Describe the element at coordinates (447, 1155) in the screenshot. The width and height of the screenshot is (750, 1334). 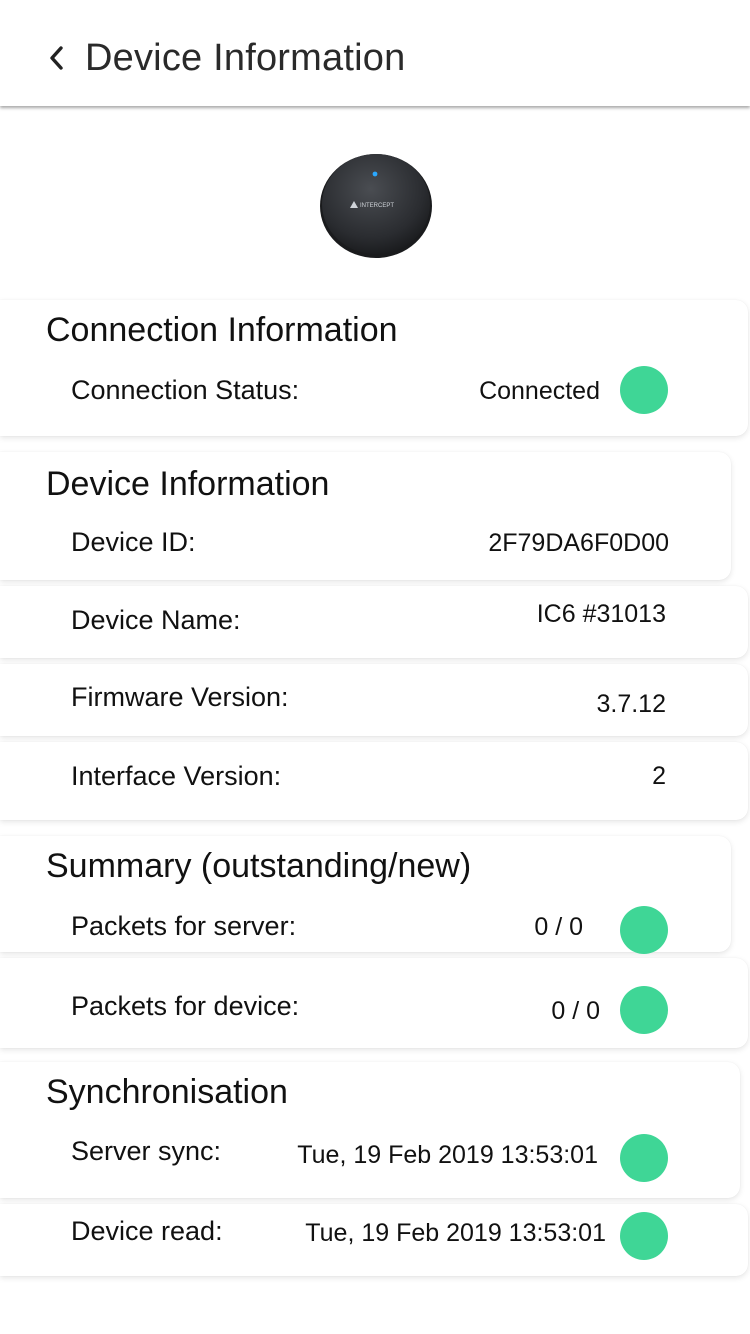
I see `server-sync-value: Tue, 19 Feb 2019 13:53:01` at that location.